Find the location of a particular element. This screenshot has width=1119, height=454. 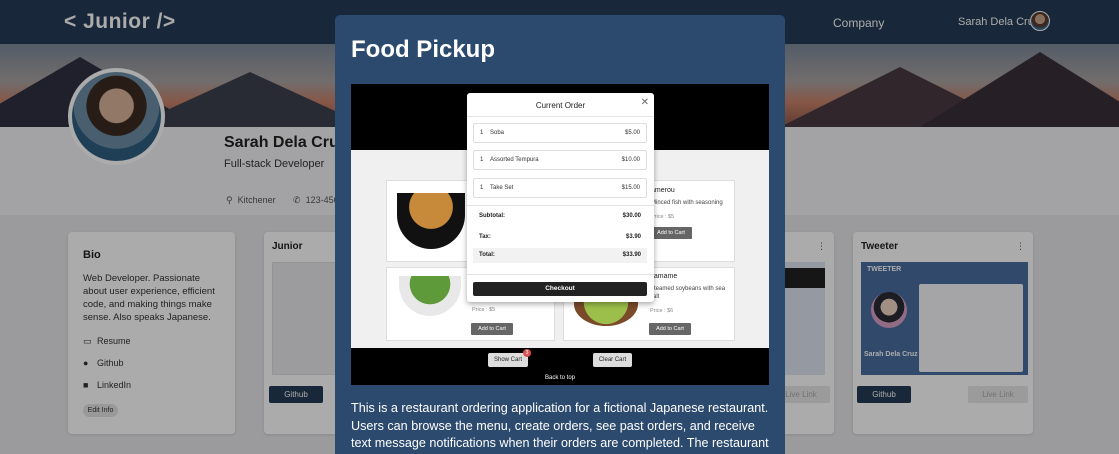

order-item-name: Assorted Tempura is located at coordinates (514, 160).